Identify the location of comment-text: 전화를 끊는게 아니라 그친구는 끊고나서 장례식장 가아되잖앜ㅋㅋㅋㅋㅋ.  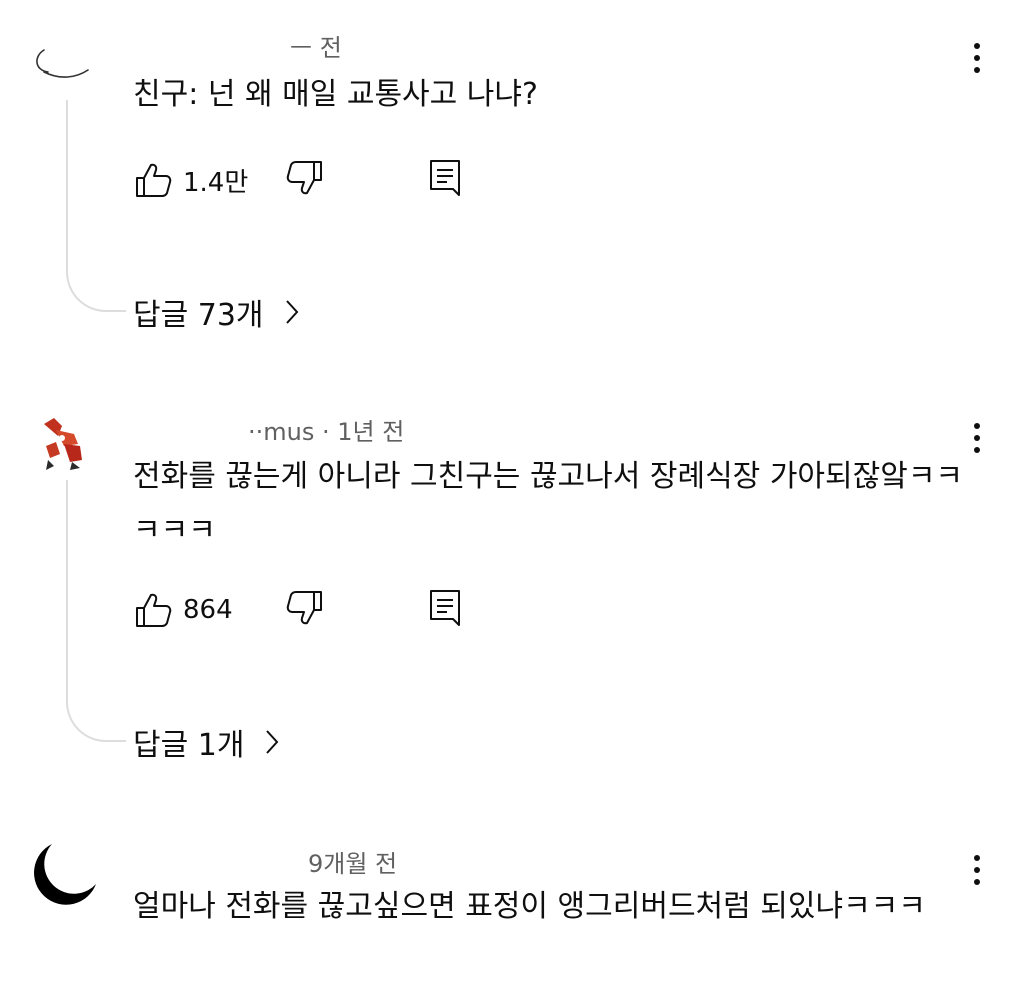
(548, 503).